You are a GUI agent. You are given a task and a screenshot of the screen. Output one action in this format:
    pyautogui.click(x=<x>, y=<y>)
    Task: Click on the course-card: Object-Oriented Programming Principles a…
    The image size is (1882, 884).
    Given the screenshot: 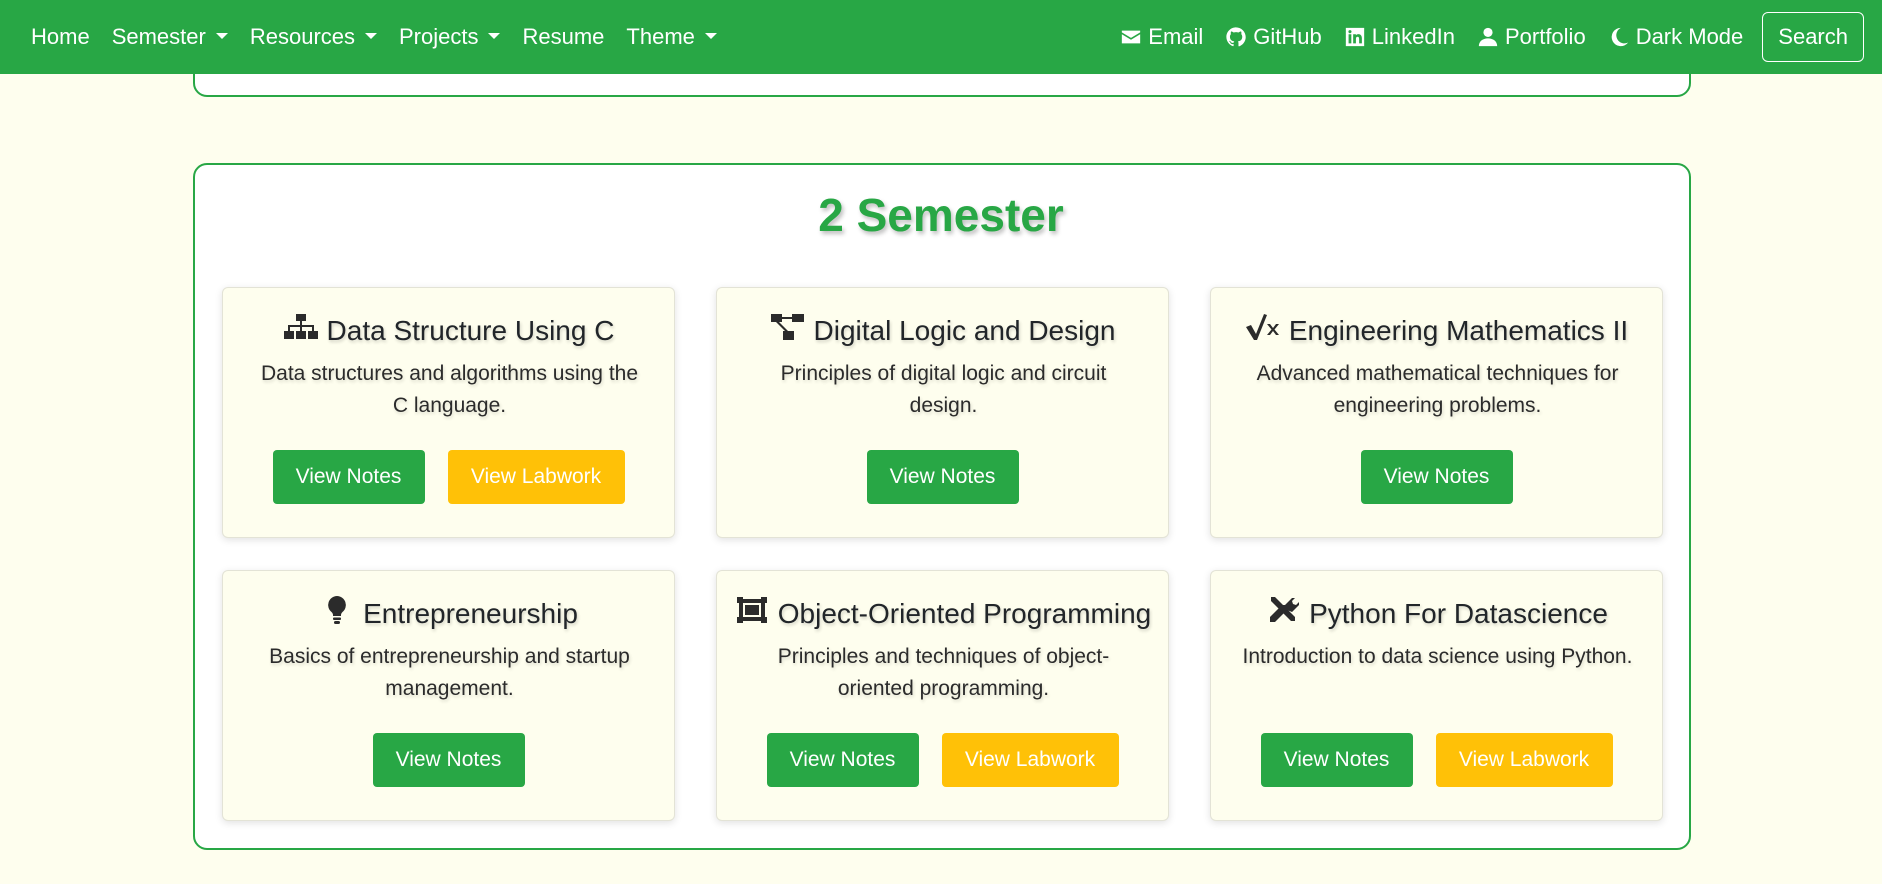 What is the action you would take?
    pyautogui.click(x=942, y=695)
    